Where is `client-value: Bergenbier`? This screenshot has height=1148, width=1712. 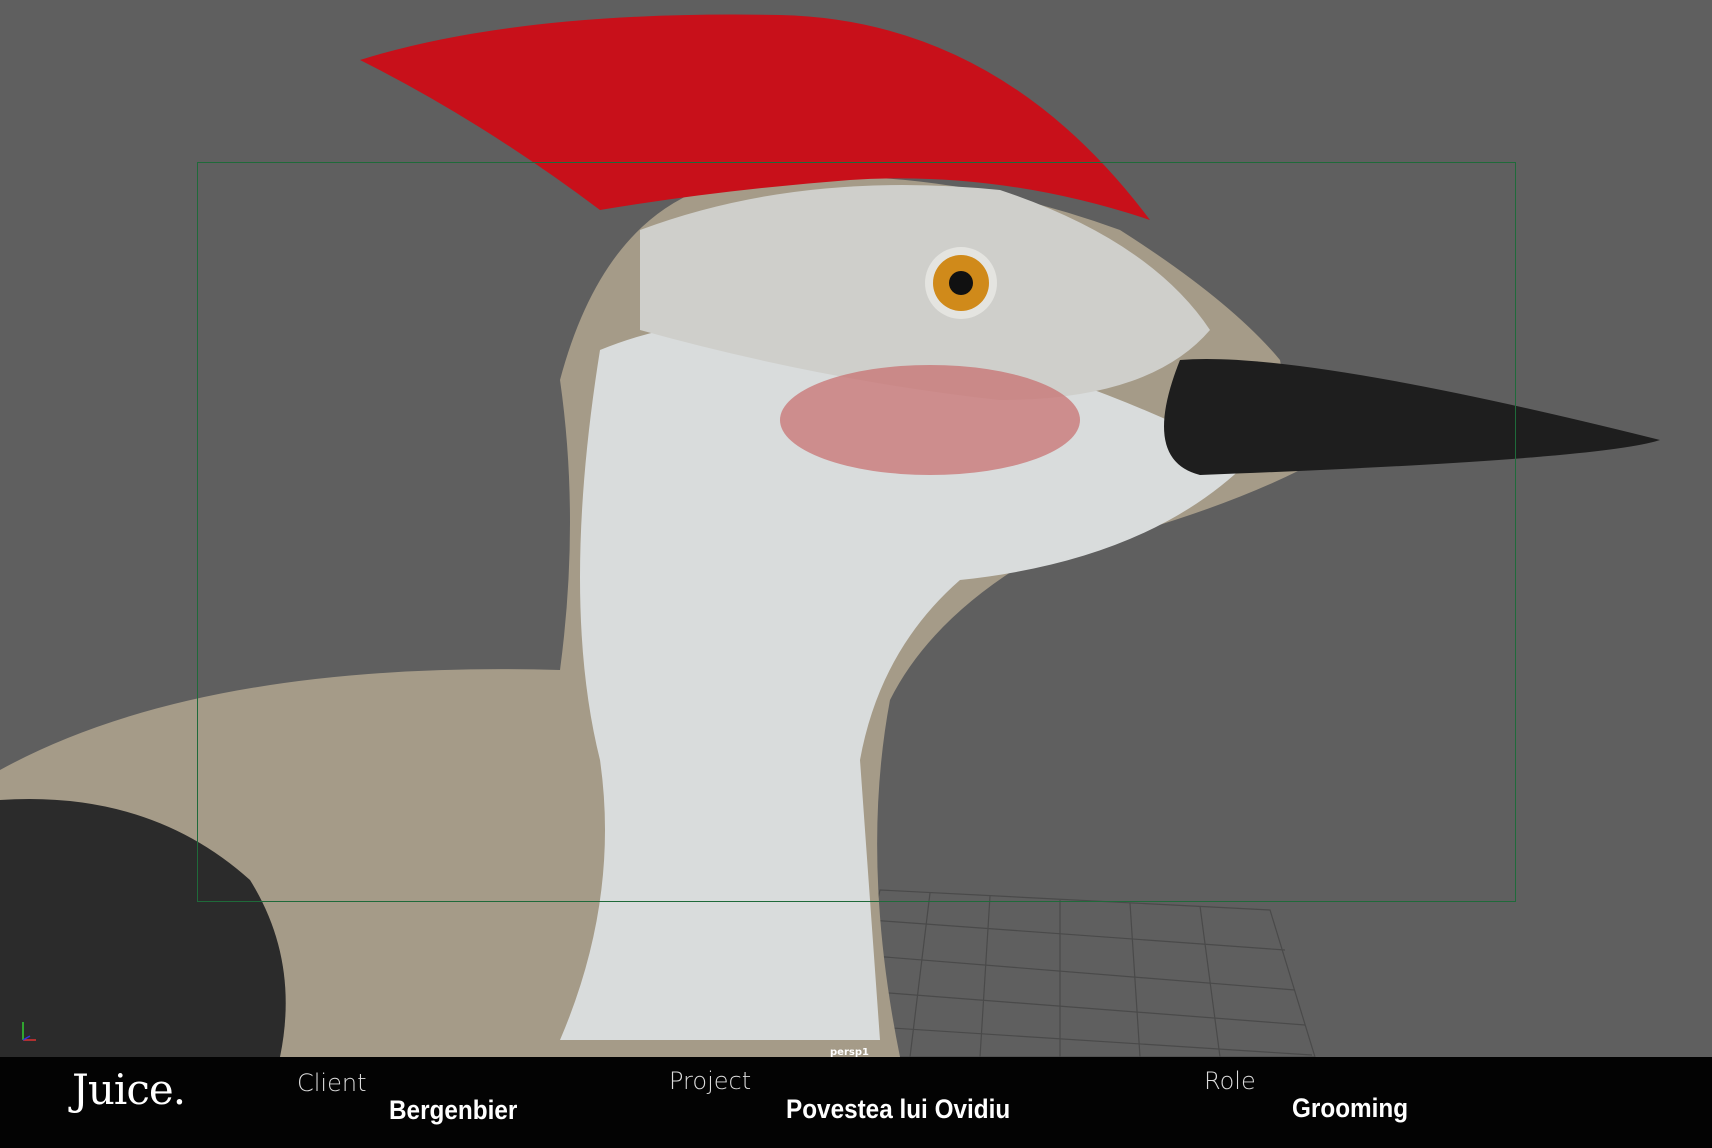
client-value: Bergenbier is located at coordinates (453, 1110).